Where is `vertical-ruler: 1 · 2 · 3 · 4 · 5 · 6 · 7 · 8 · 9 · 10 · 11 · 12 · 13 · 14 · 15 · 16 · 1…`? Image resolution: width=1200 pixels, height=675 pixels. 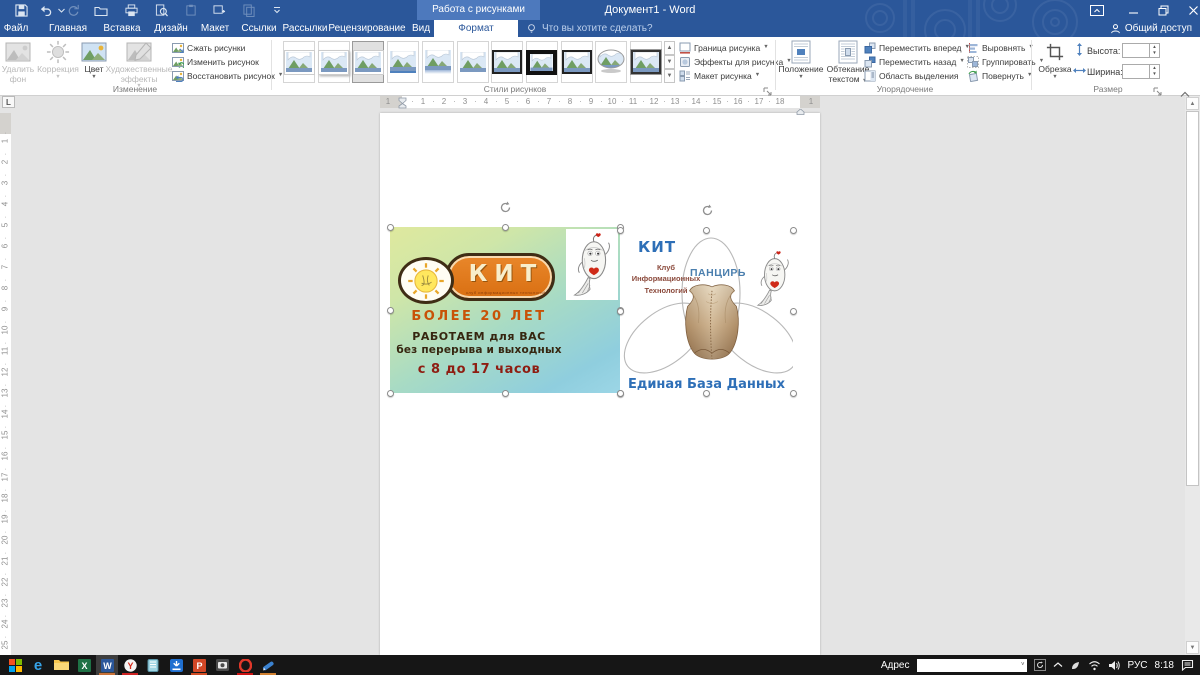 vertical-ruler: 1 · 2 · 3 · 4 · 5 · 6 · 7 · 8 · 9 · 10 · 11 · 12 · 13 · 14 · 15 · 16 · 1… is located at coordinates (5, 384).